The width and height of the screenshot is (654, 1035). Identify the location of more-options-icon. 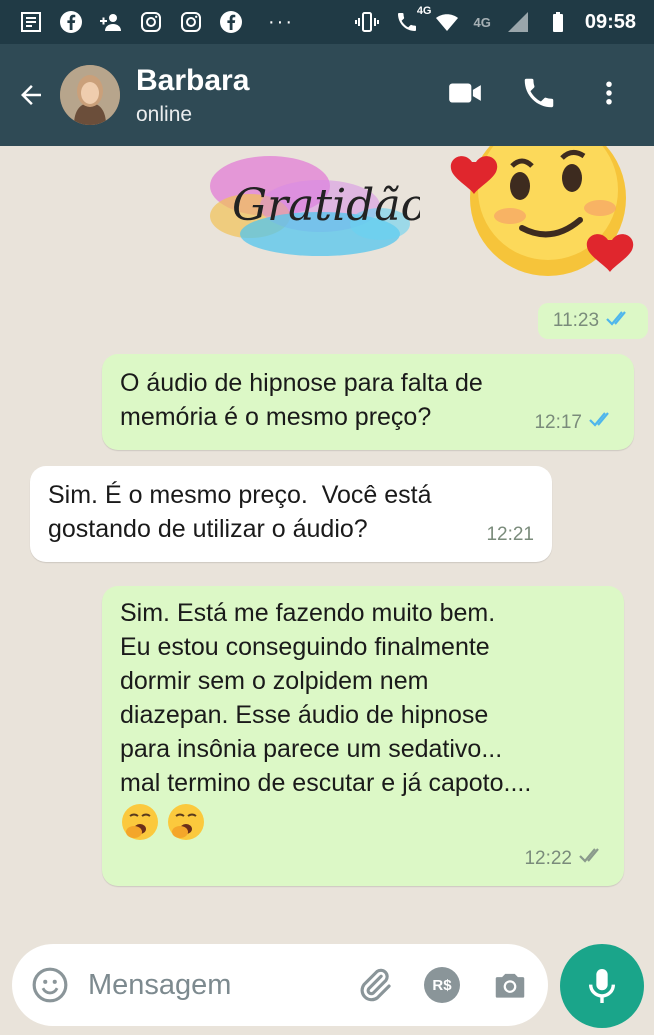
(609, 92).